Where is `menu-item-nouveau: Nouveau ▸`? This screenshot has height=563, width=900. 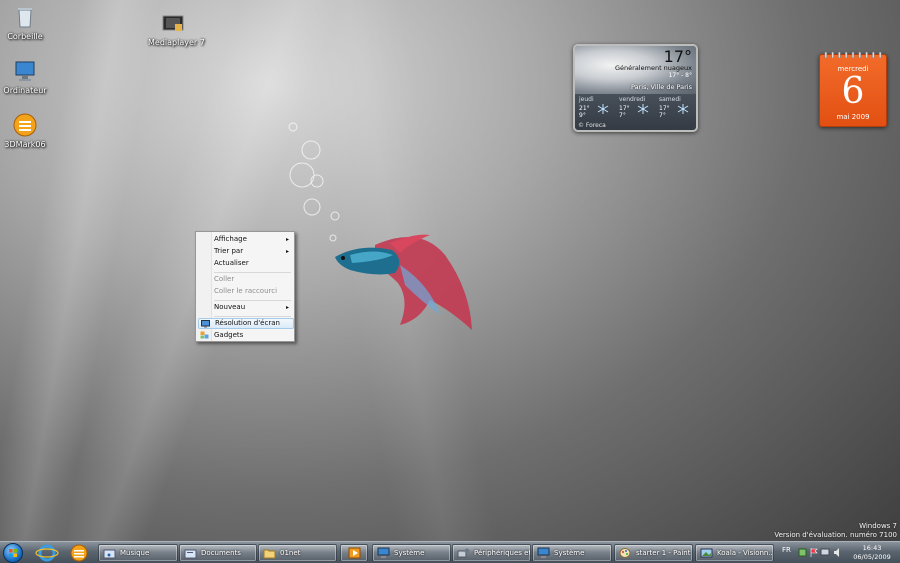
menu-item-nouveau: Nouveau ▸ is located at coordinates (246, 307).